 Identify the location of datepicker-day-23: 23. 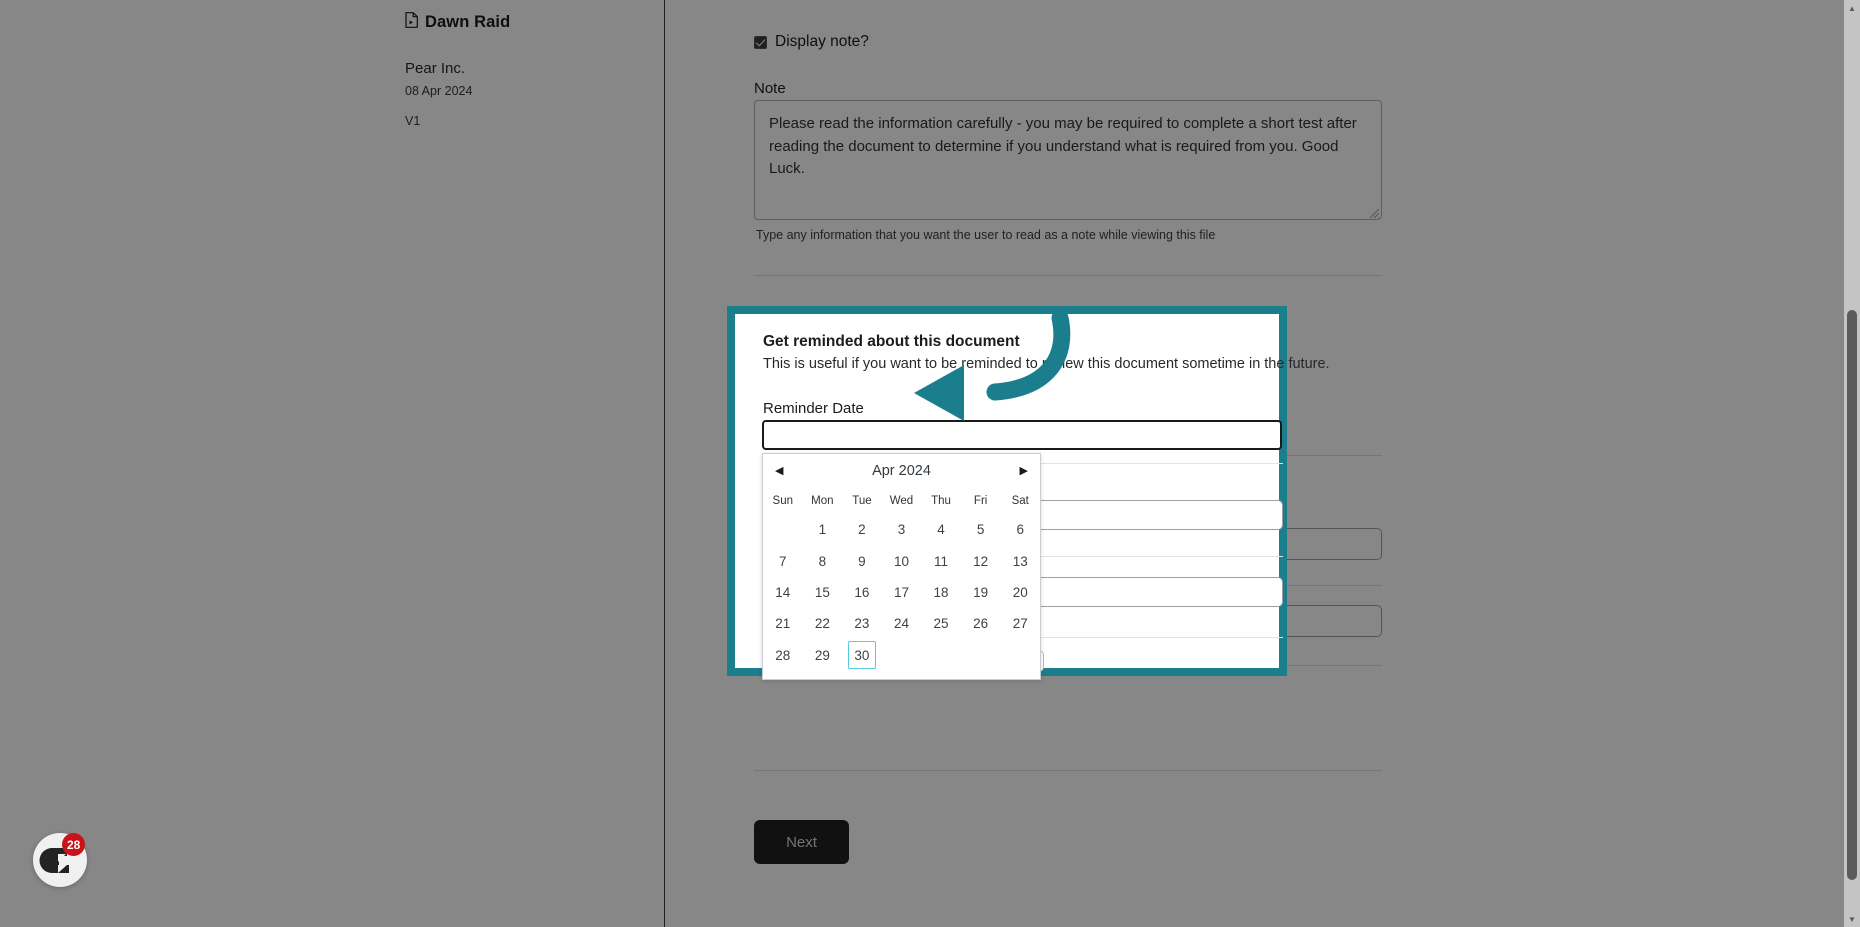
(862, 623).